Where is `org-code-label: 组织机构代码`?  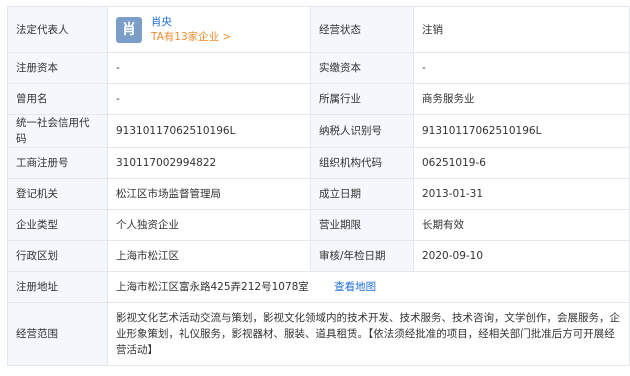 org-code-label: 组织机构代码 is located at coordinates (362, 163).